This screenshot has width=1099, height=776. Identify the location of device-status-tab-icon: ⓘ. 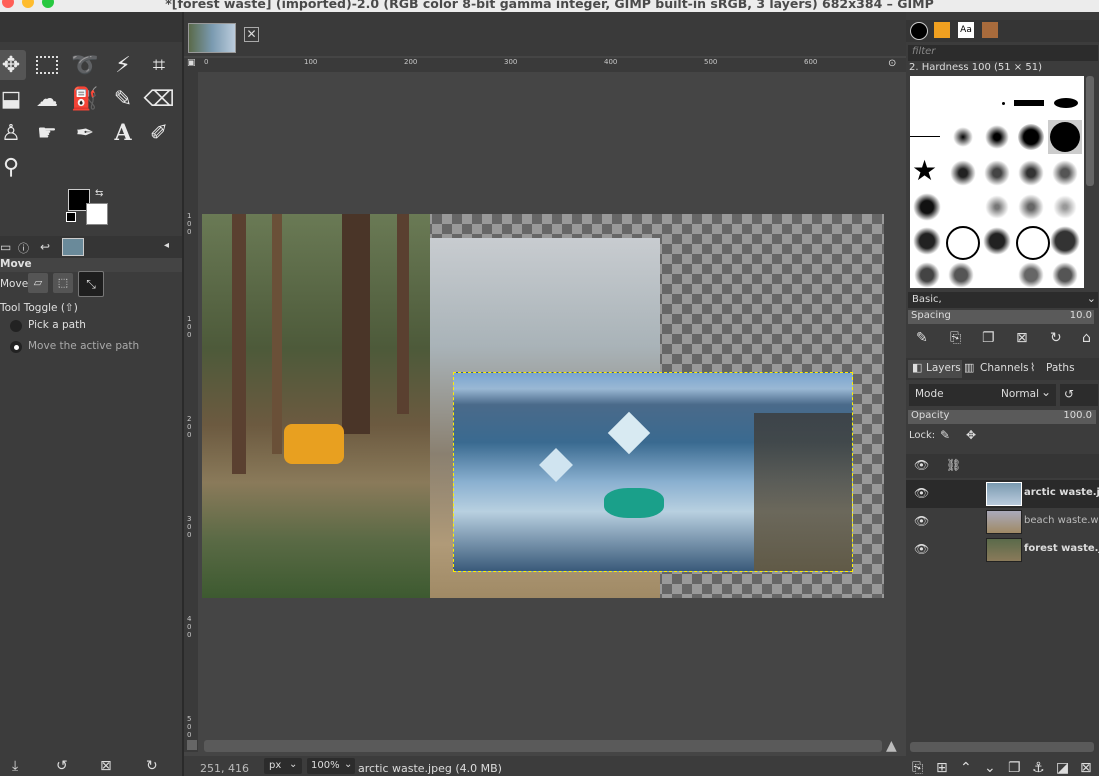
(23, 248).